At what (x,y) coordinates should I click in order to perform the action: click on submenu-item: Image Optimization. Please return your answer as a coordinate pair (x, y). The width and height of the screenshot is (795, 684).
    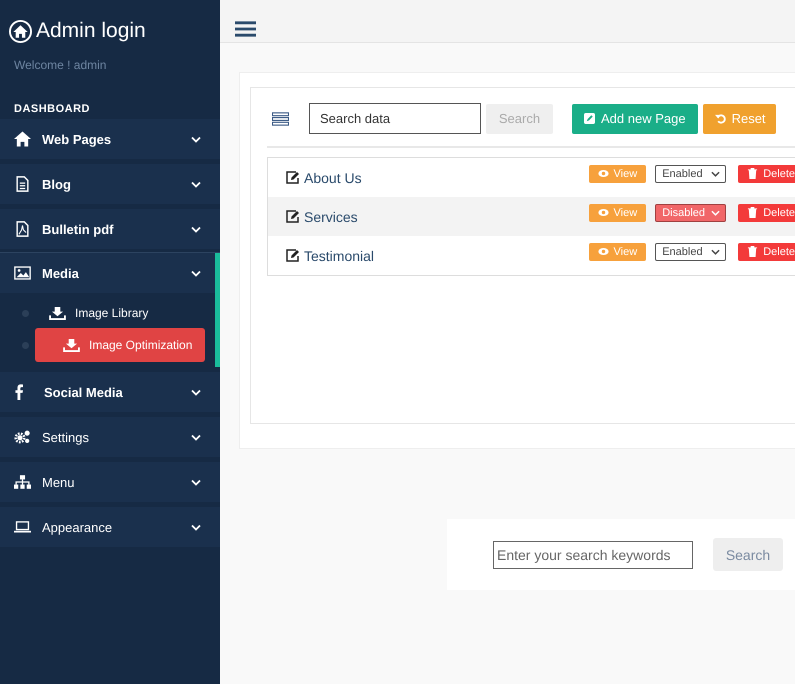
    Looking at the image, I should click on (120, 345).